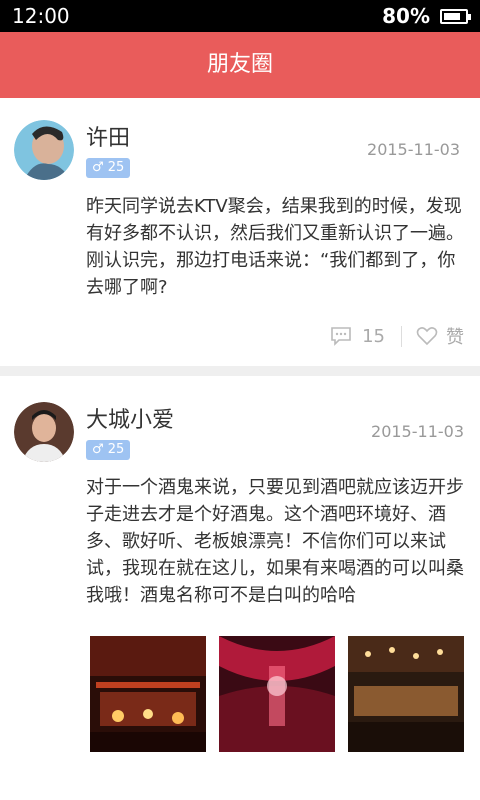 The width and height of the screenshot is (480, 800). I want to click on status-bar: 12:00 80%, so click(240, 16).